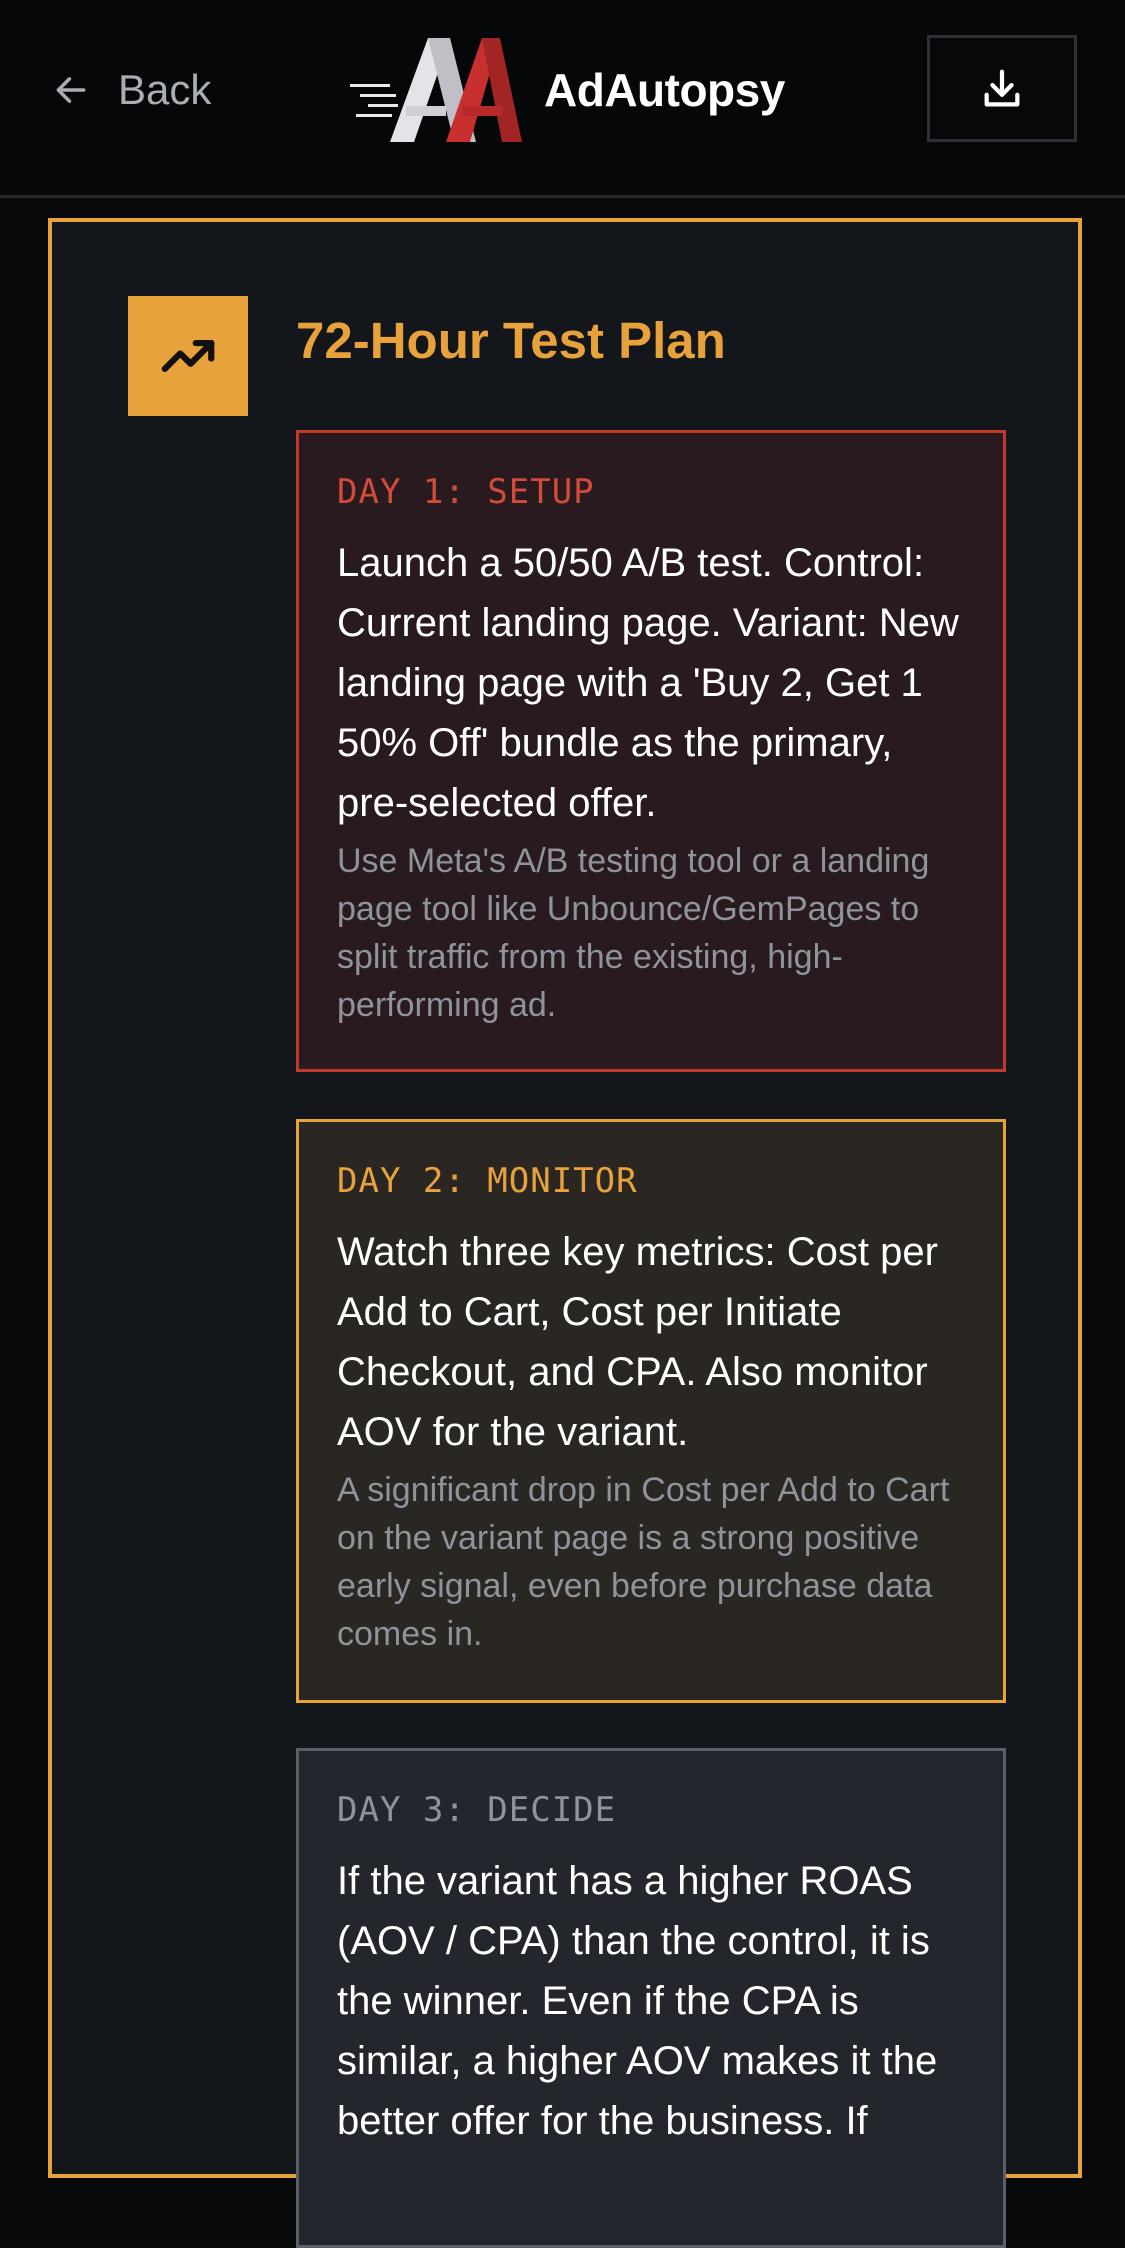  I want to click on back-button: Back, so click(131, 90).